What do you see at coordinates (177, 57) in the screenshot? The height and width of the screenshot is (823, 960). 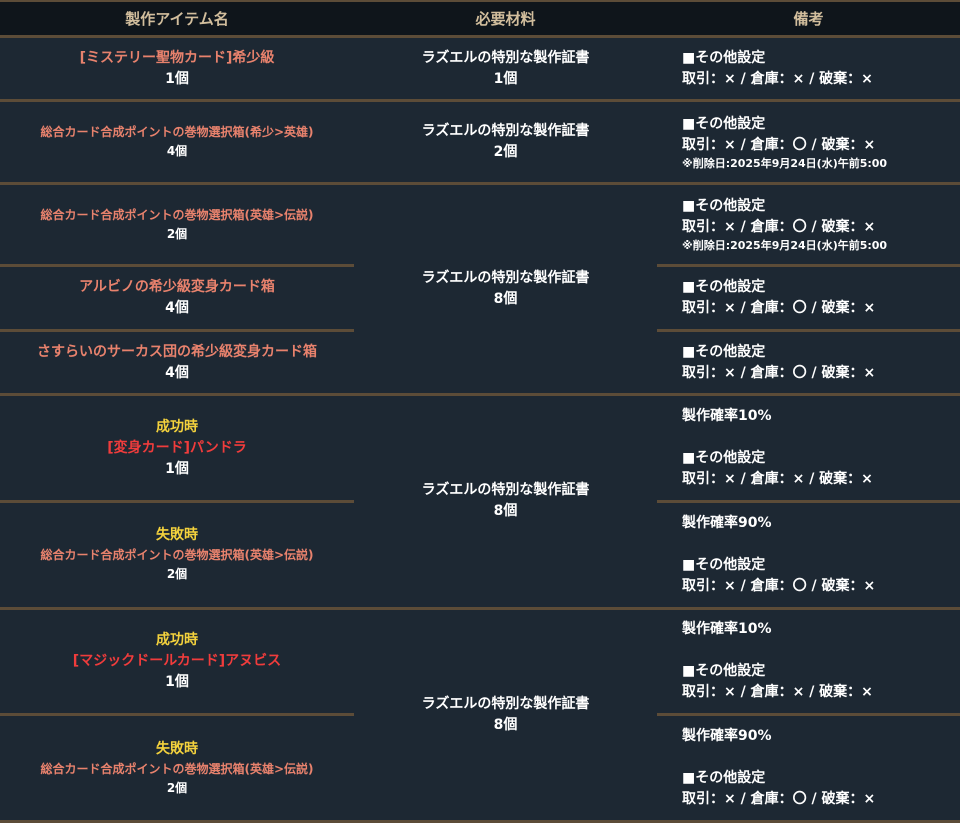 I see `item-name: [ミステリー聖物カード]希少級` at bounding box center [177, 57].